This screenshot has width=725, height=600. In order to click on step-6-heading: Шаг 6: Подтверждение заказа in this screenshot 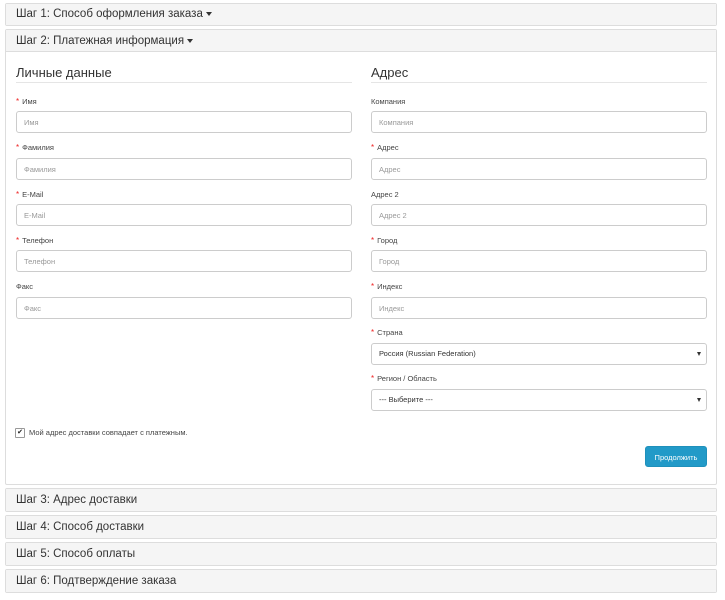, I will do `click(361, 581)`.